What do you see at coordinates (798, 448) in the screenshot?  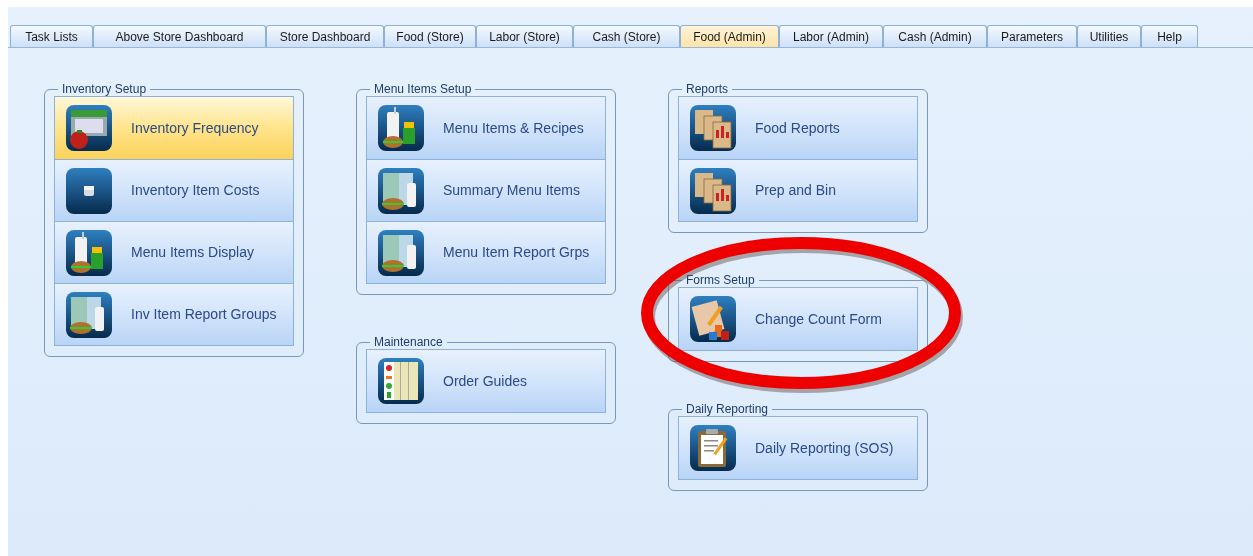 I see `menu-tile: Daily Reporting (SOS)` at bounding box center [798, 448].